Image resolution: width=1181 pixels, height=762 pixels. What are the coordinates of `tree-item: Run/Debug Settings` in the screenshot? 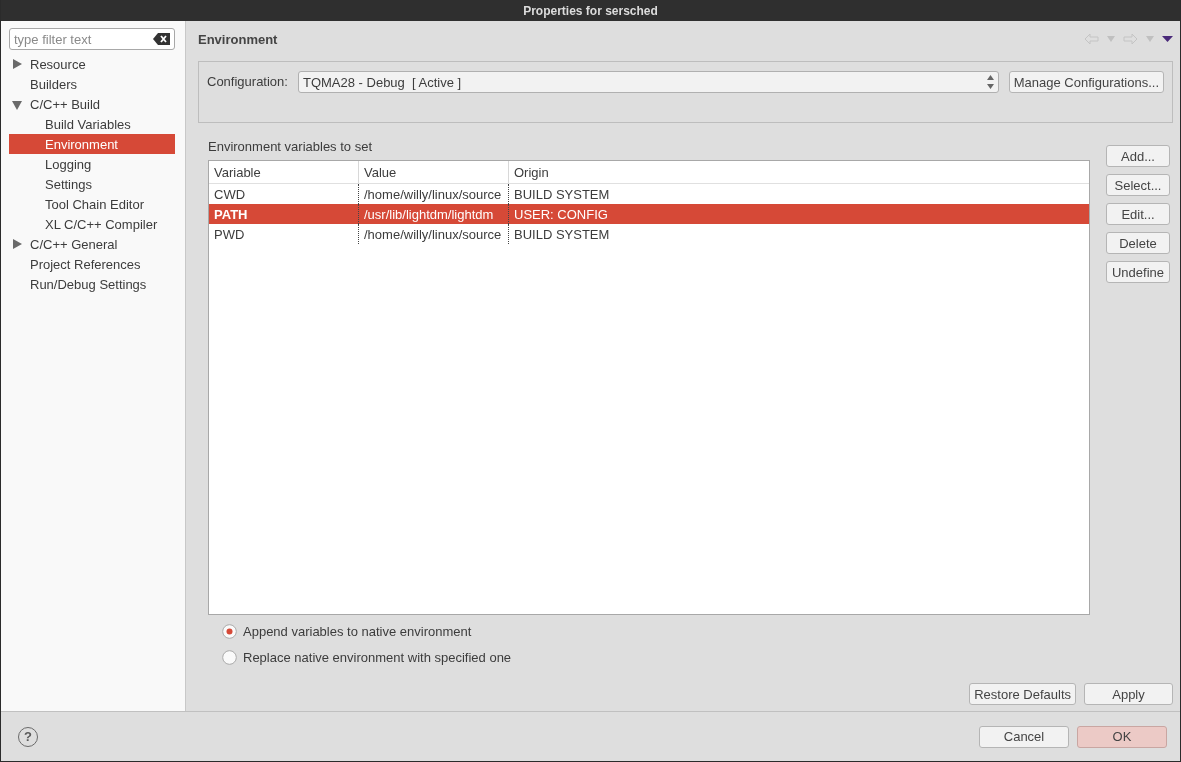 It's located at (88, 284).